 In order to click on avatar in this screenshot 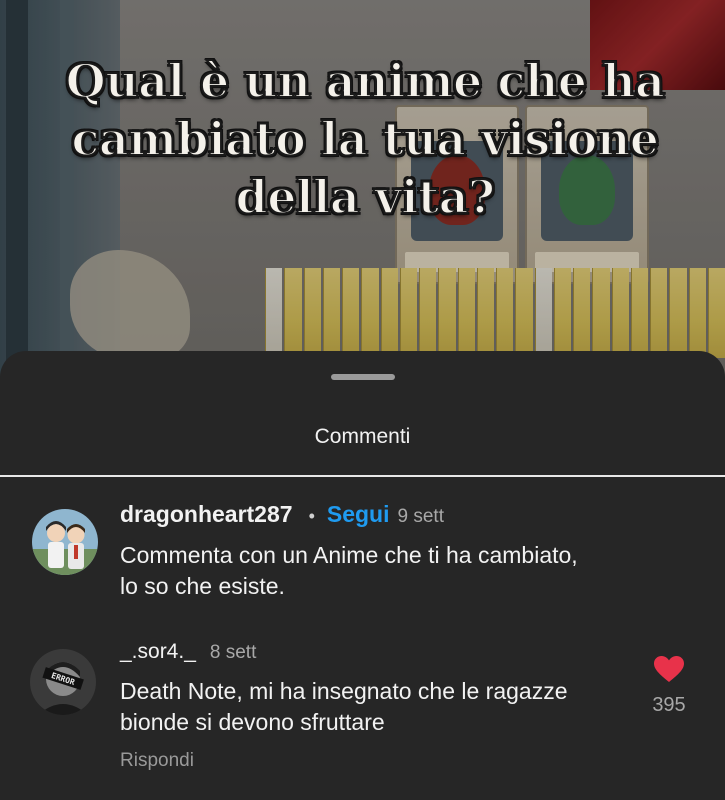, I will do `click(65, 542)`.